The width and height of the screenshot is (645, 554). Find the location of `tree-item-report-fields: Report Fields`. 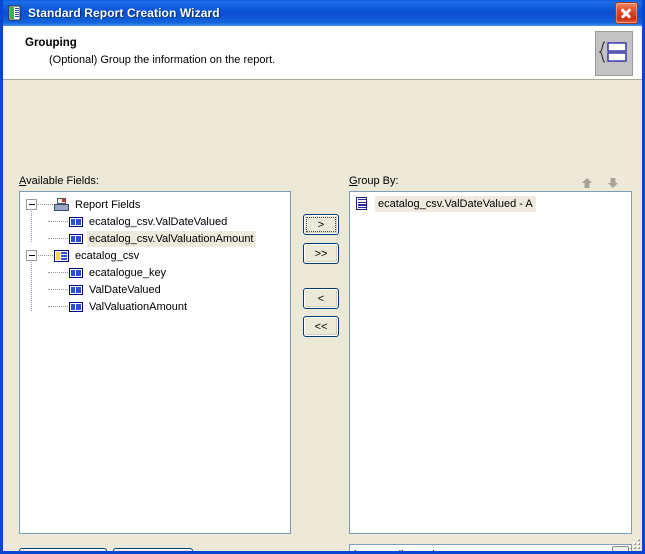

tree-item-report-fields: Report Fields is located at coordinates (155, 204).